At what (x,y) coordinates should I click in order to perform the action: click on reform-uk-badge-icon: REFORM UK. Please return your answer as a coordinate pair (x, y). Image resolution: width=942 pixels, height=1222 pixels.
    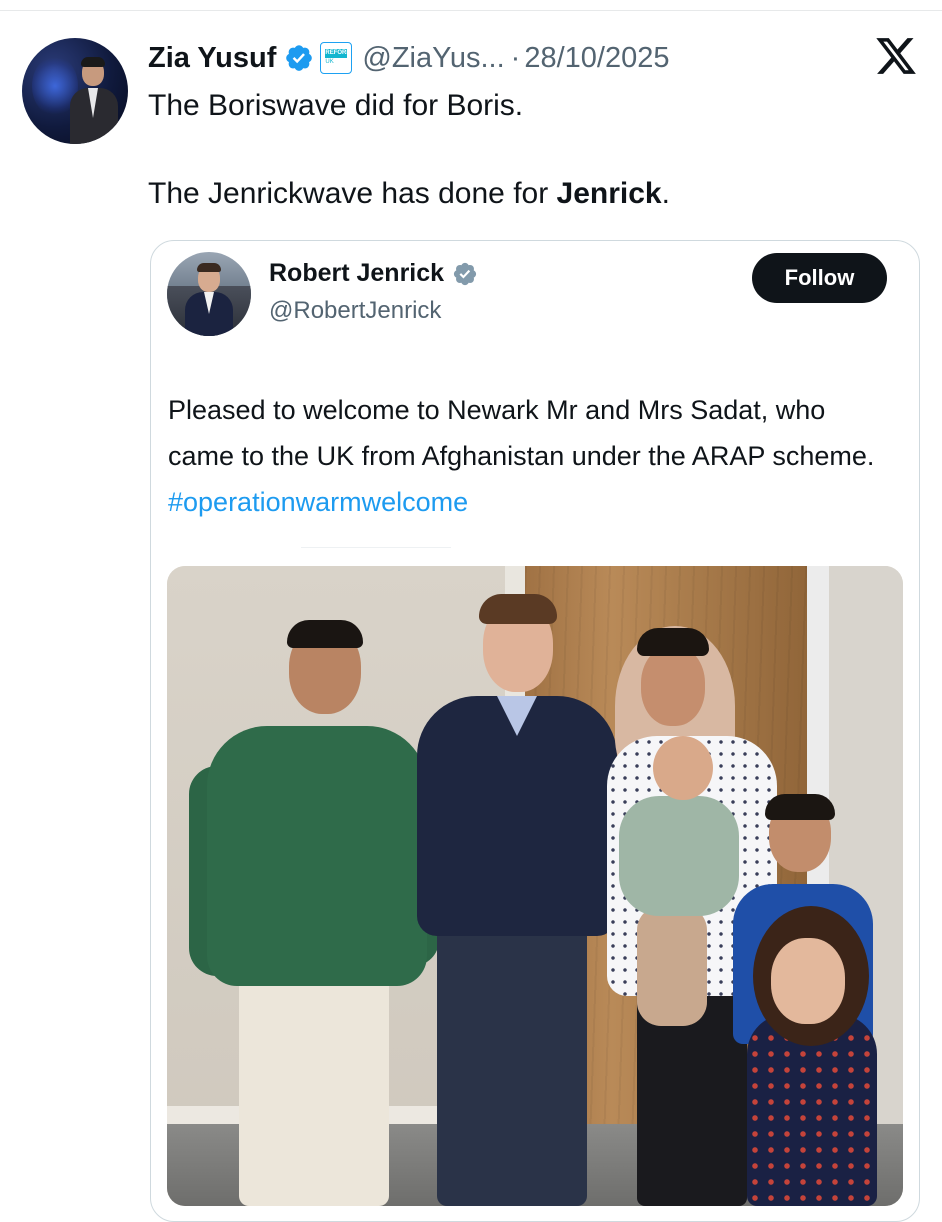
    Looking at the image, I should click on (336, 58).